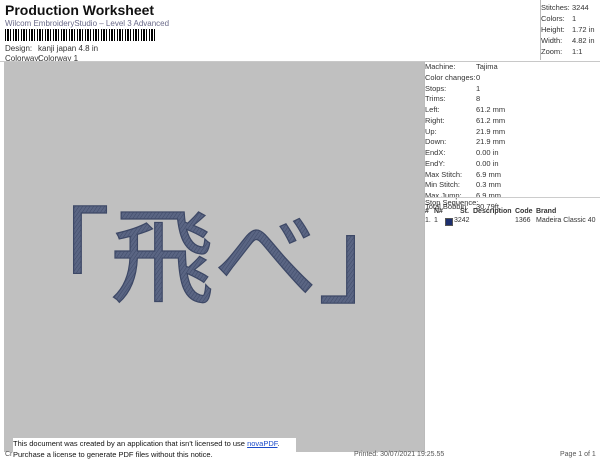 Image resolution: width=600 pixels, height=464 pixels. I want to click on info-row: EndY: 0.00 in, so click(462, 163).